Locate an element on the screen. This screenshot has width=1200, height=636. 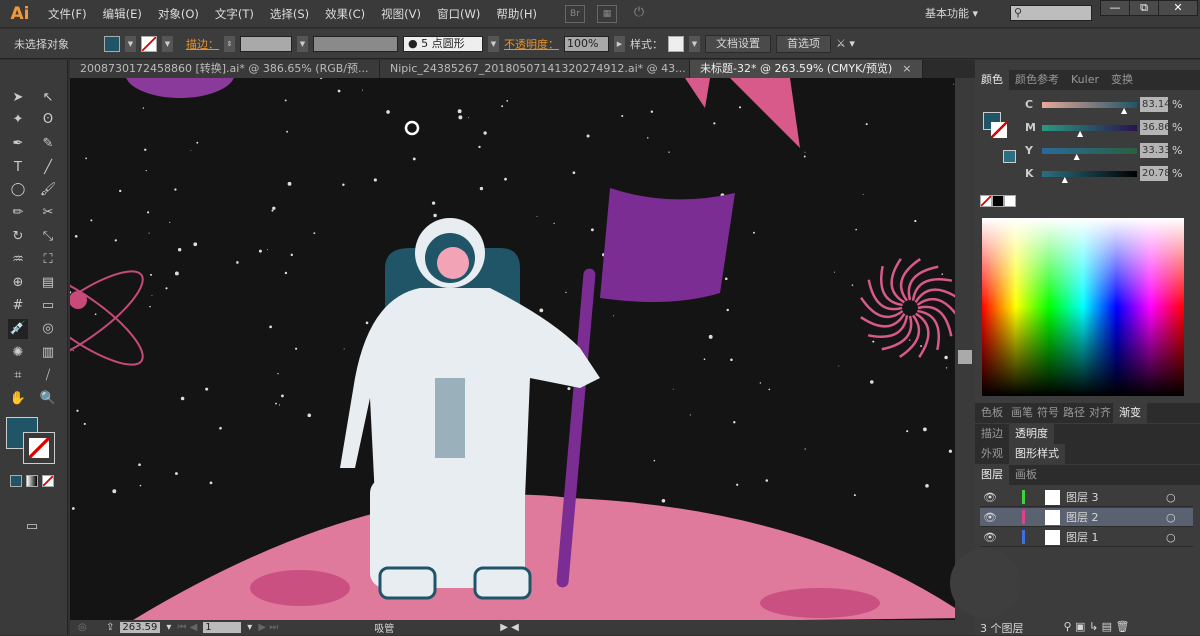
menu-edit: 编辑(E) is located at coordinates (122, 14).